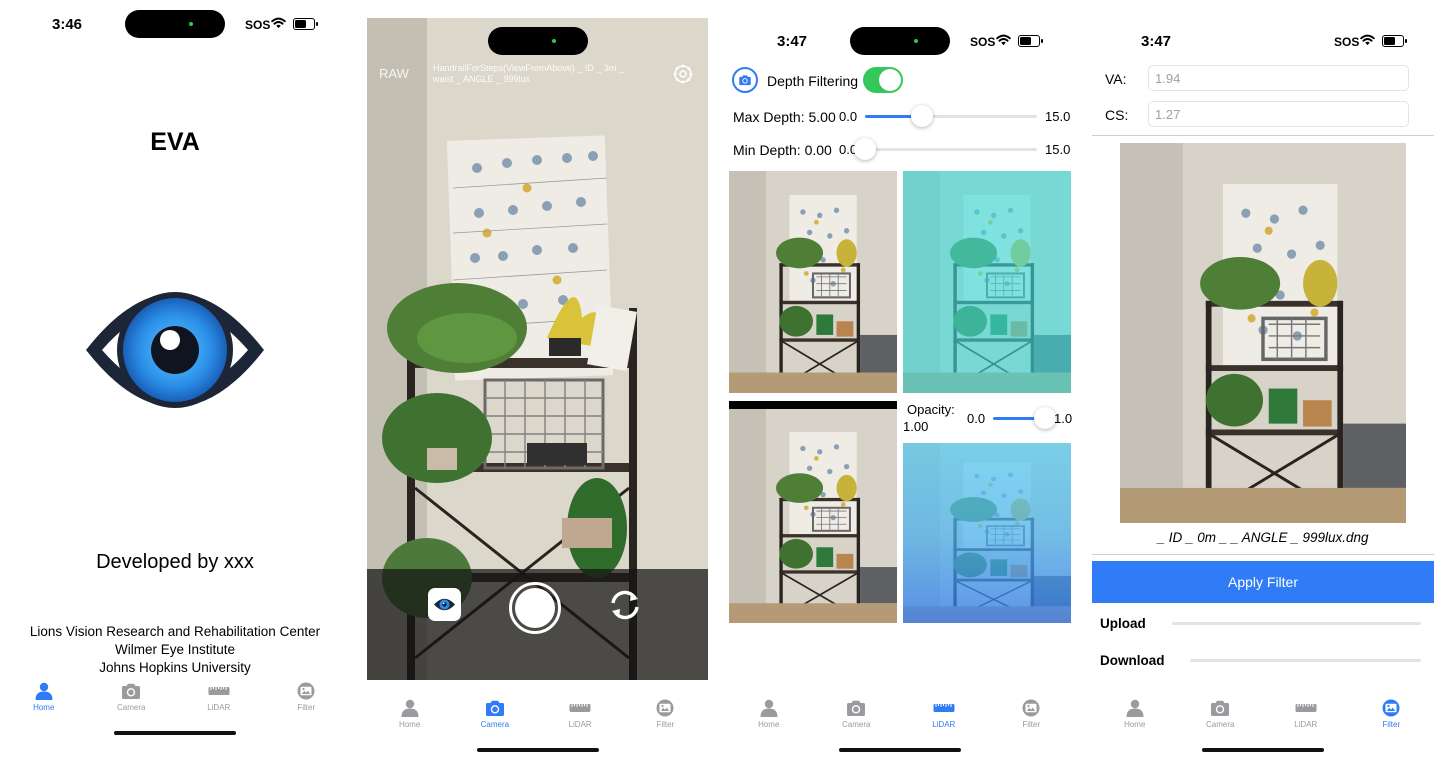 The width and height of the screenshot is (1434, 768). What do you see at coordinates (813, 512) in the screenshot?
I see `lidar-aligned-image` at bounding box center [813, 512].